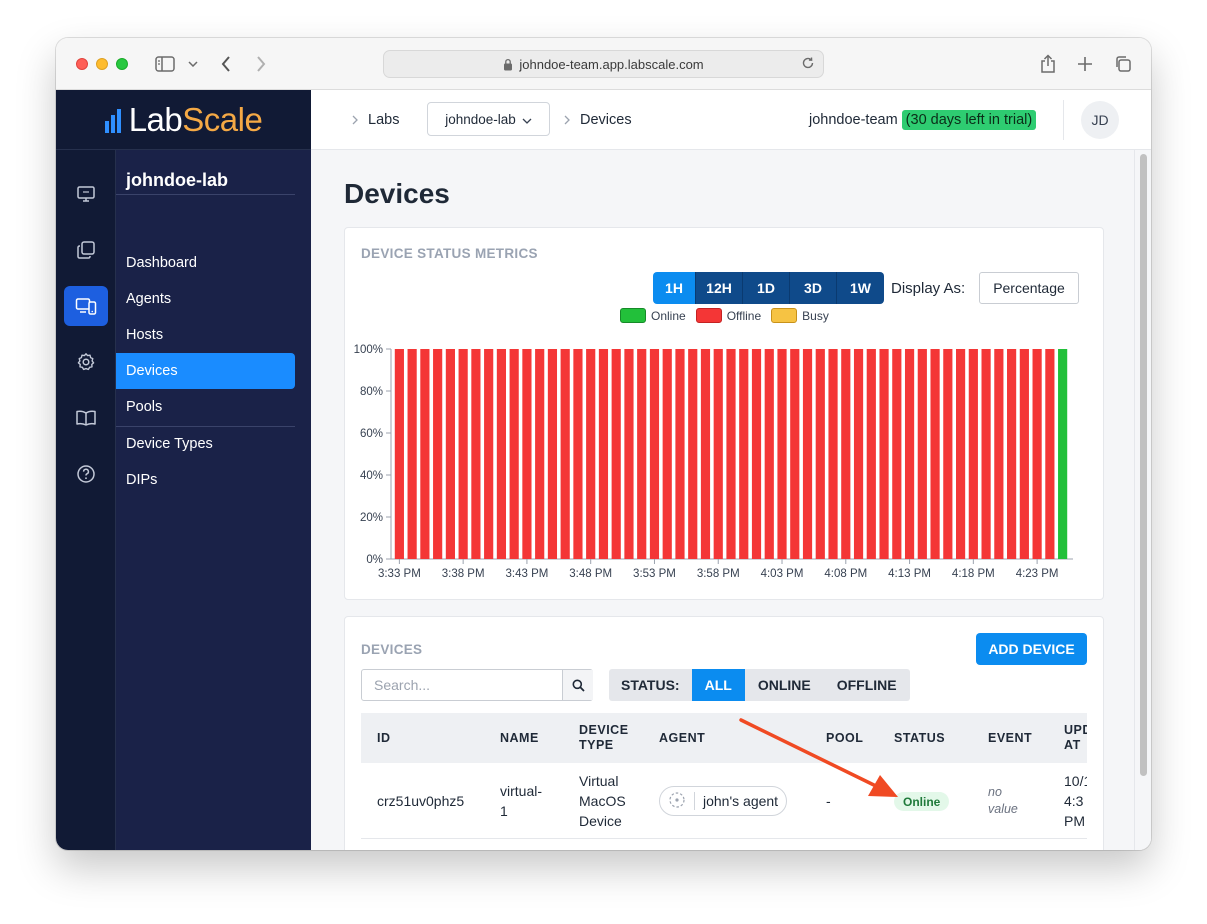 The height and width of the screenshot is (924, 1207). I want to click on zoom-window-button, so click(122, 64).